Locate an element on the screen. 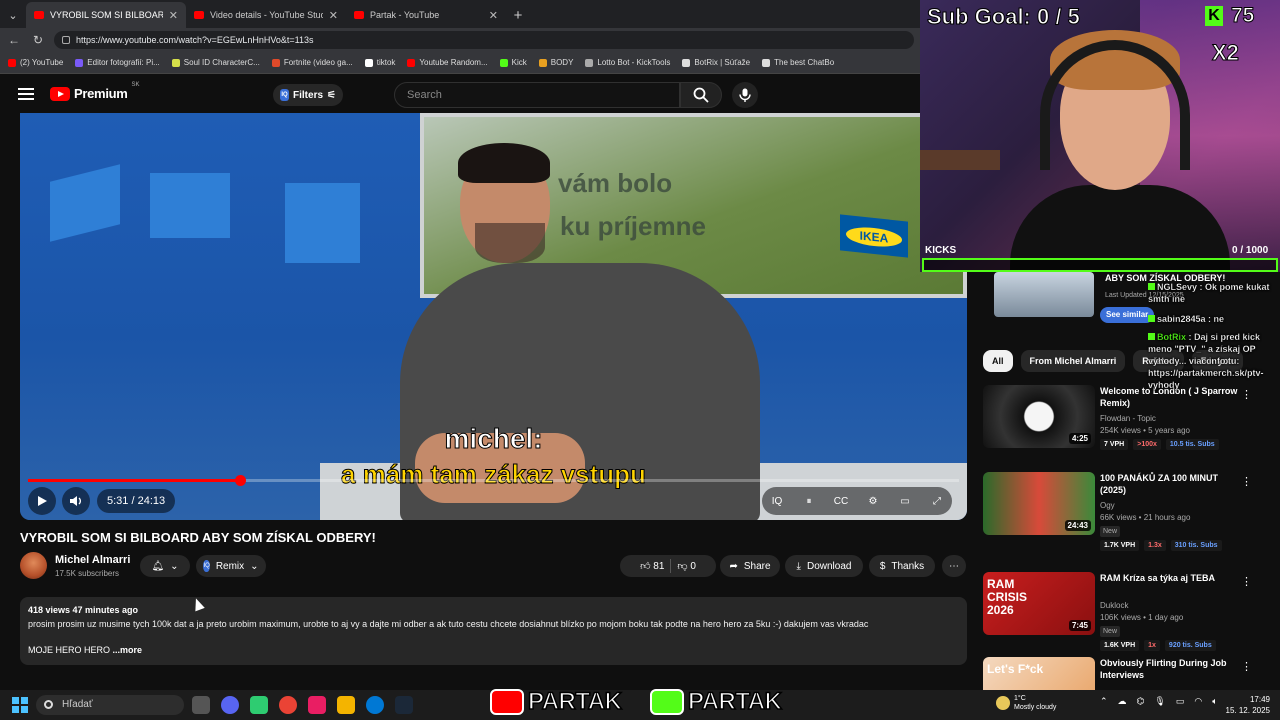 The width and height of the screenshot is (1280, 720). channel-name: Michel Almarri is located at coordinates (92, 560).